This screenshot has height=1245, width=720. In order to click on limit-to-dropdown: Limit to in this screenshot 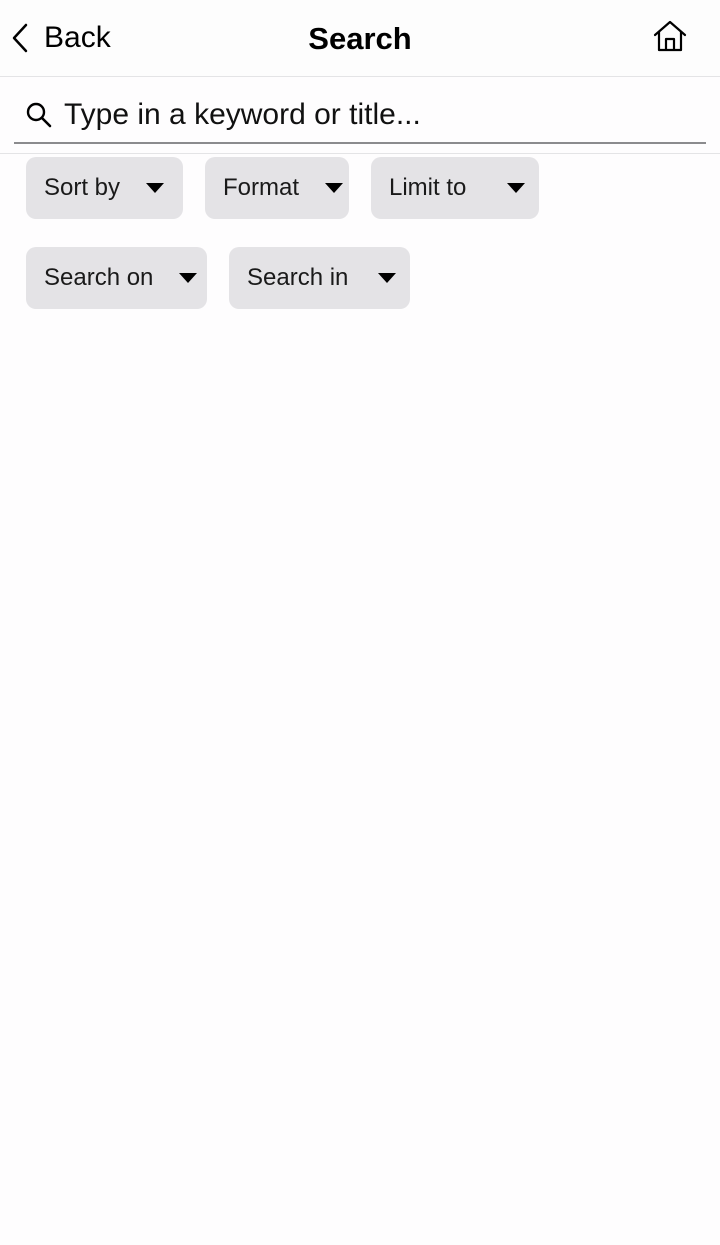, I will do `click(455, 188)`.